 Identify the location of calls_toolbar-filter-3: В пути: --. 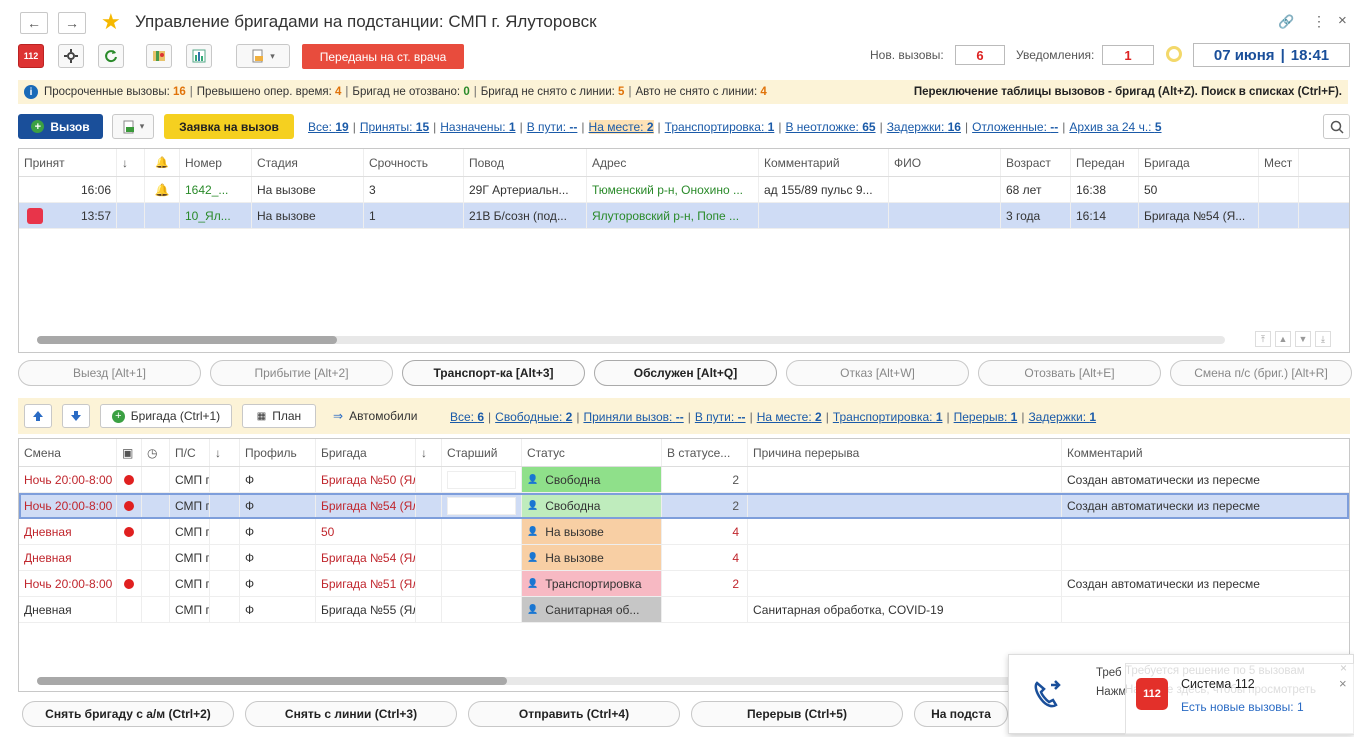
(552, 127).